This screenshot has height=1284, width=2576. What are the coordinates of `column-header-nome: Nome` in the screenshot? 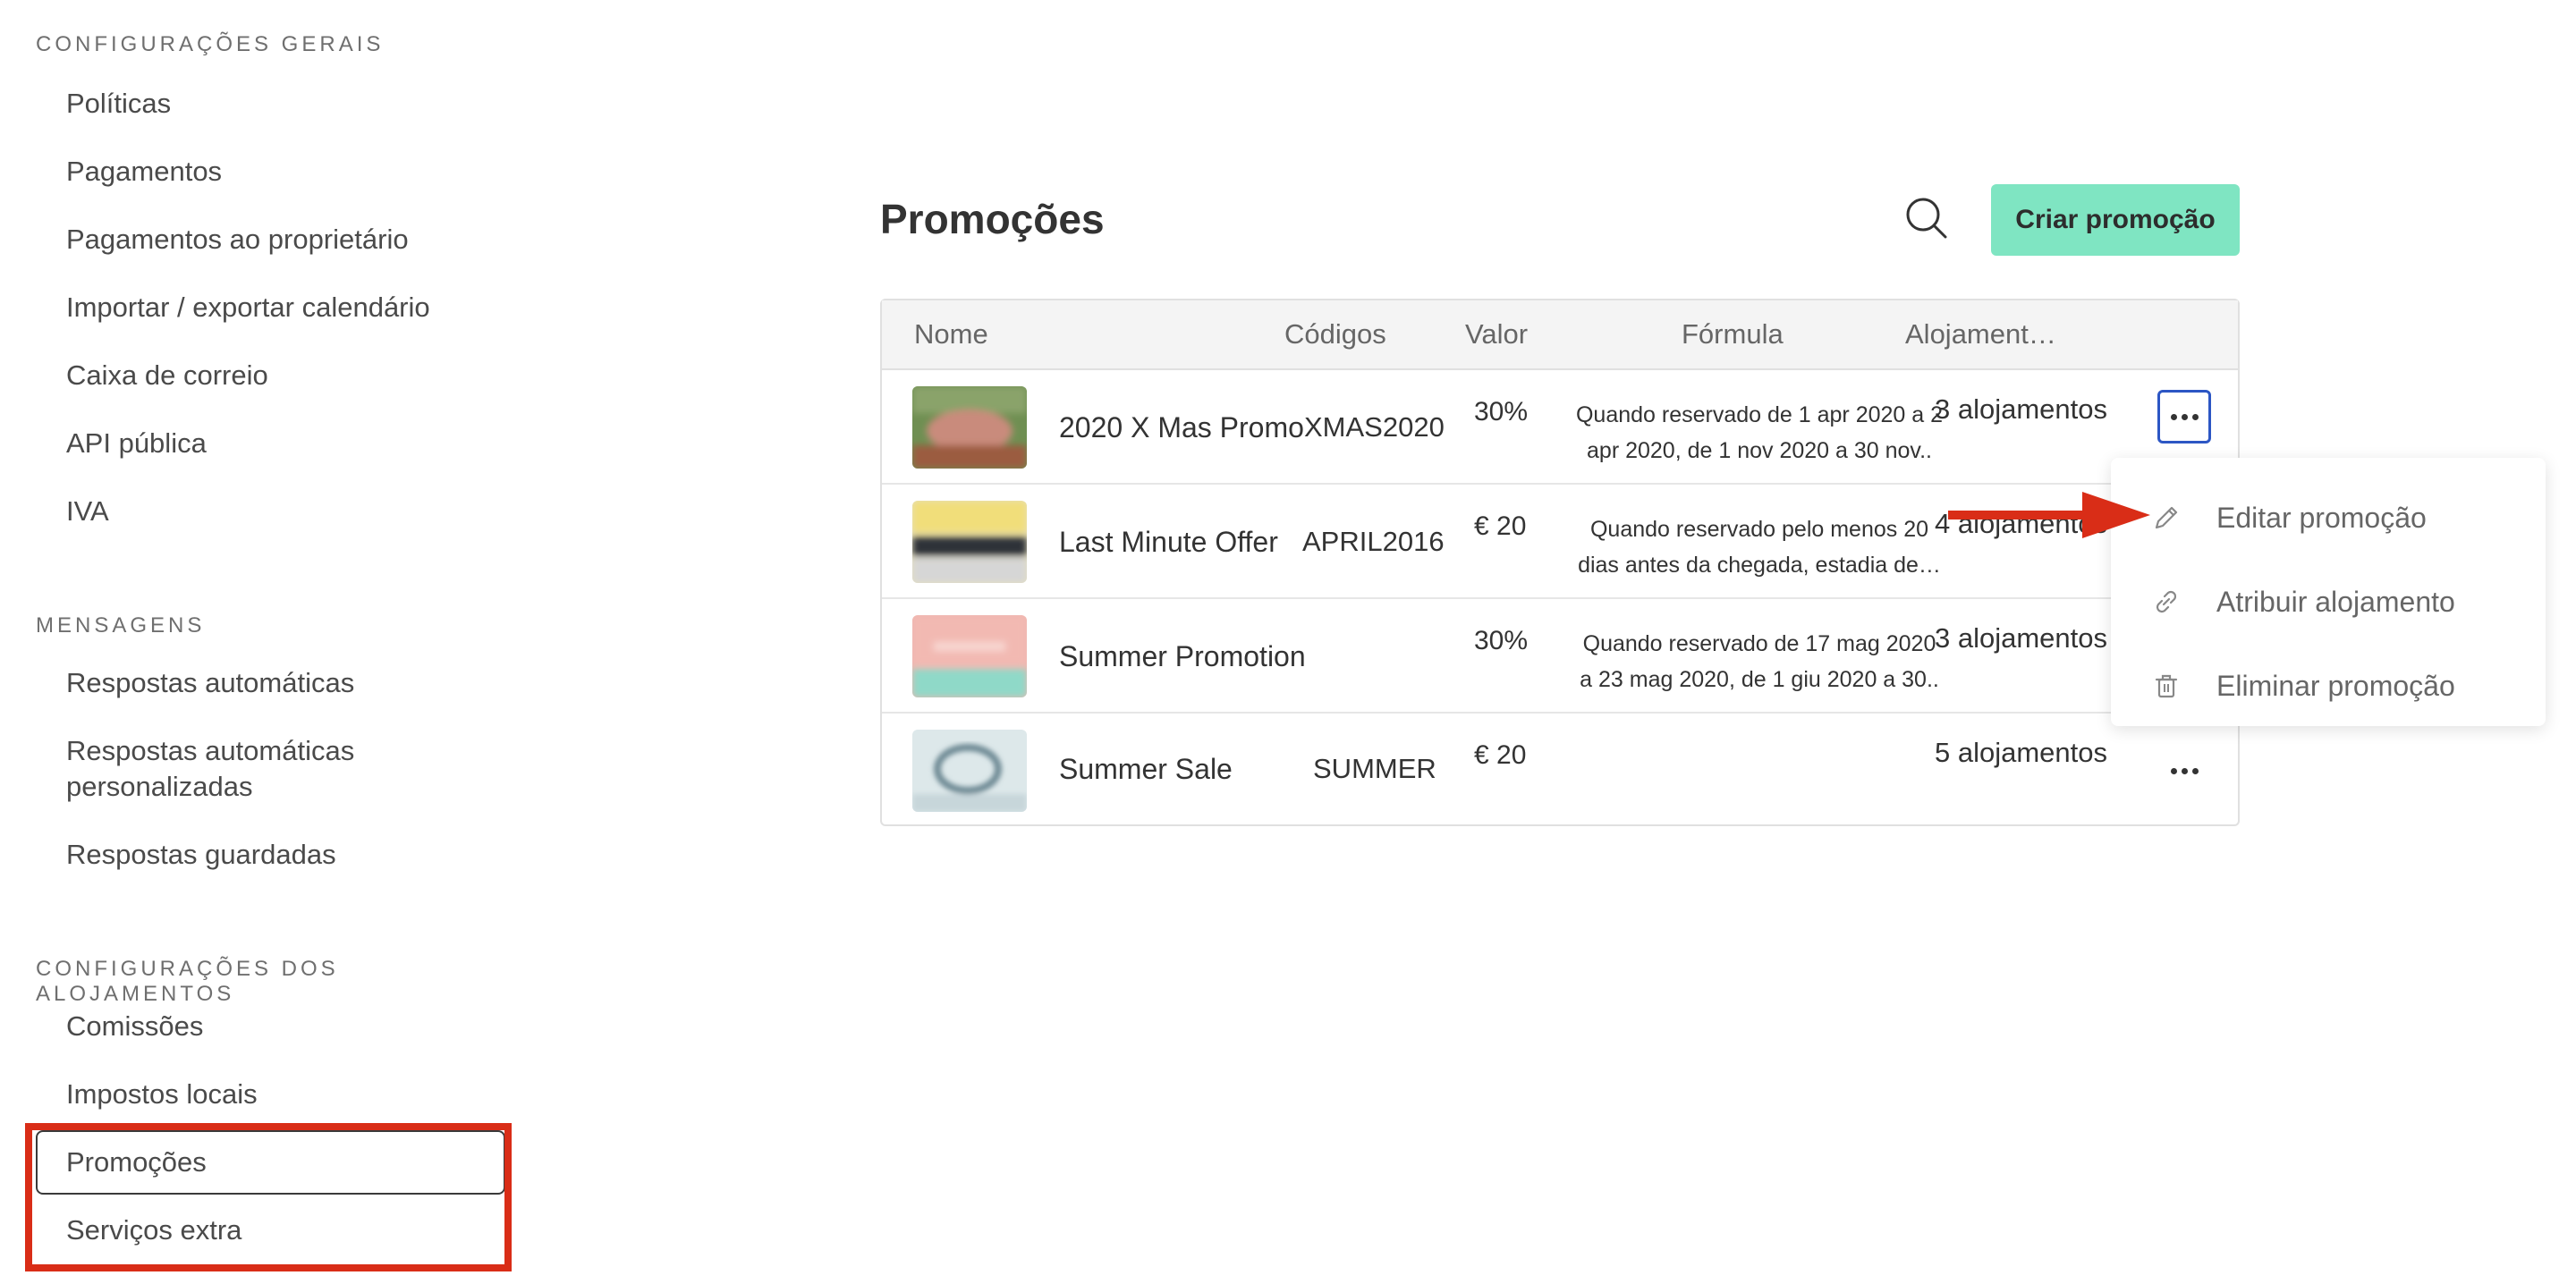 It's located at (951, 334).